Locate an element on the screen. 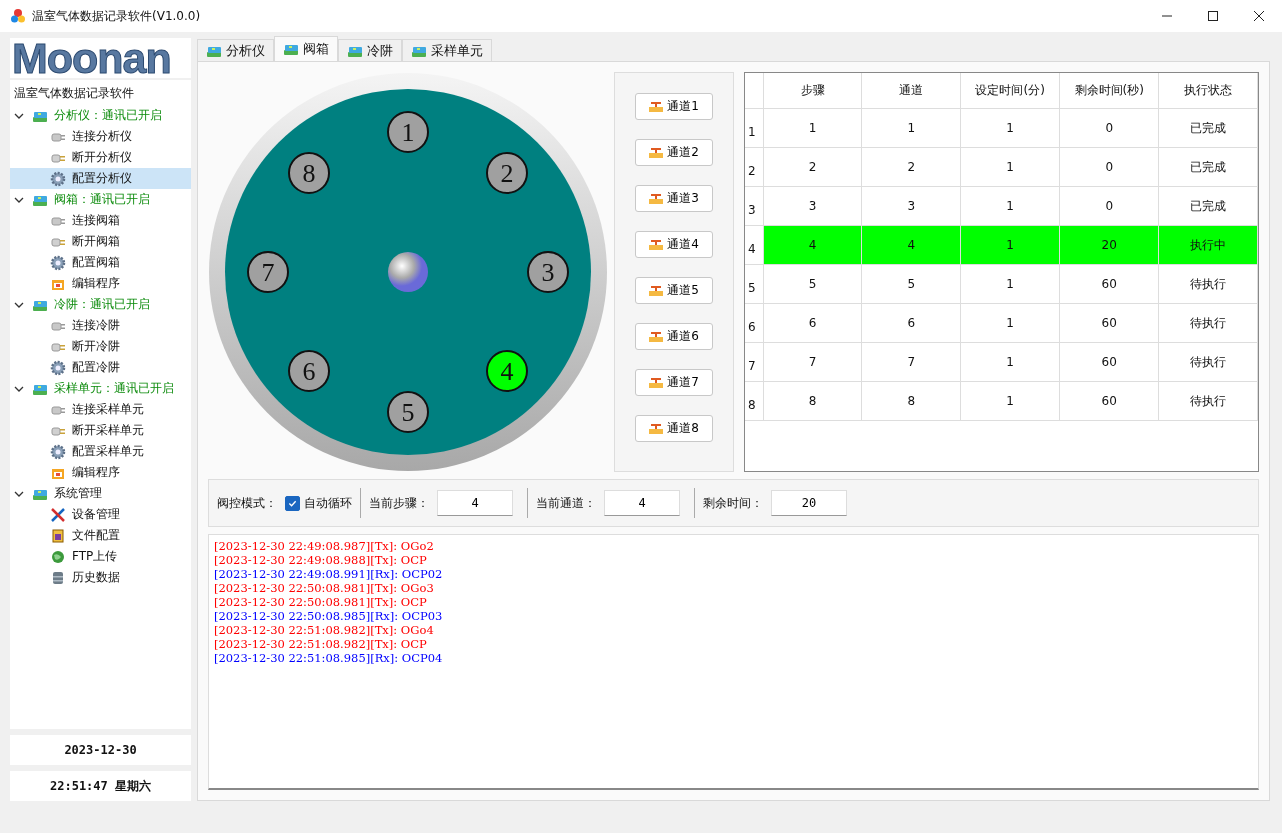 The height and width of the screenshot is (833, 1282). tree-item: 断开阀箱 is located at coordinates (100, 241).